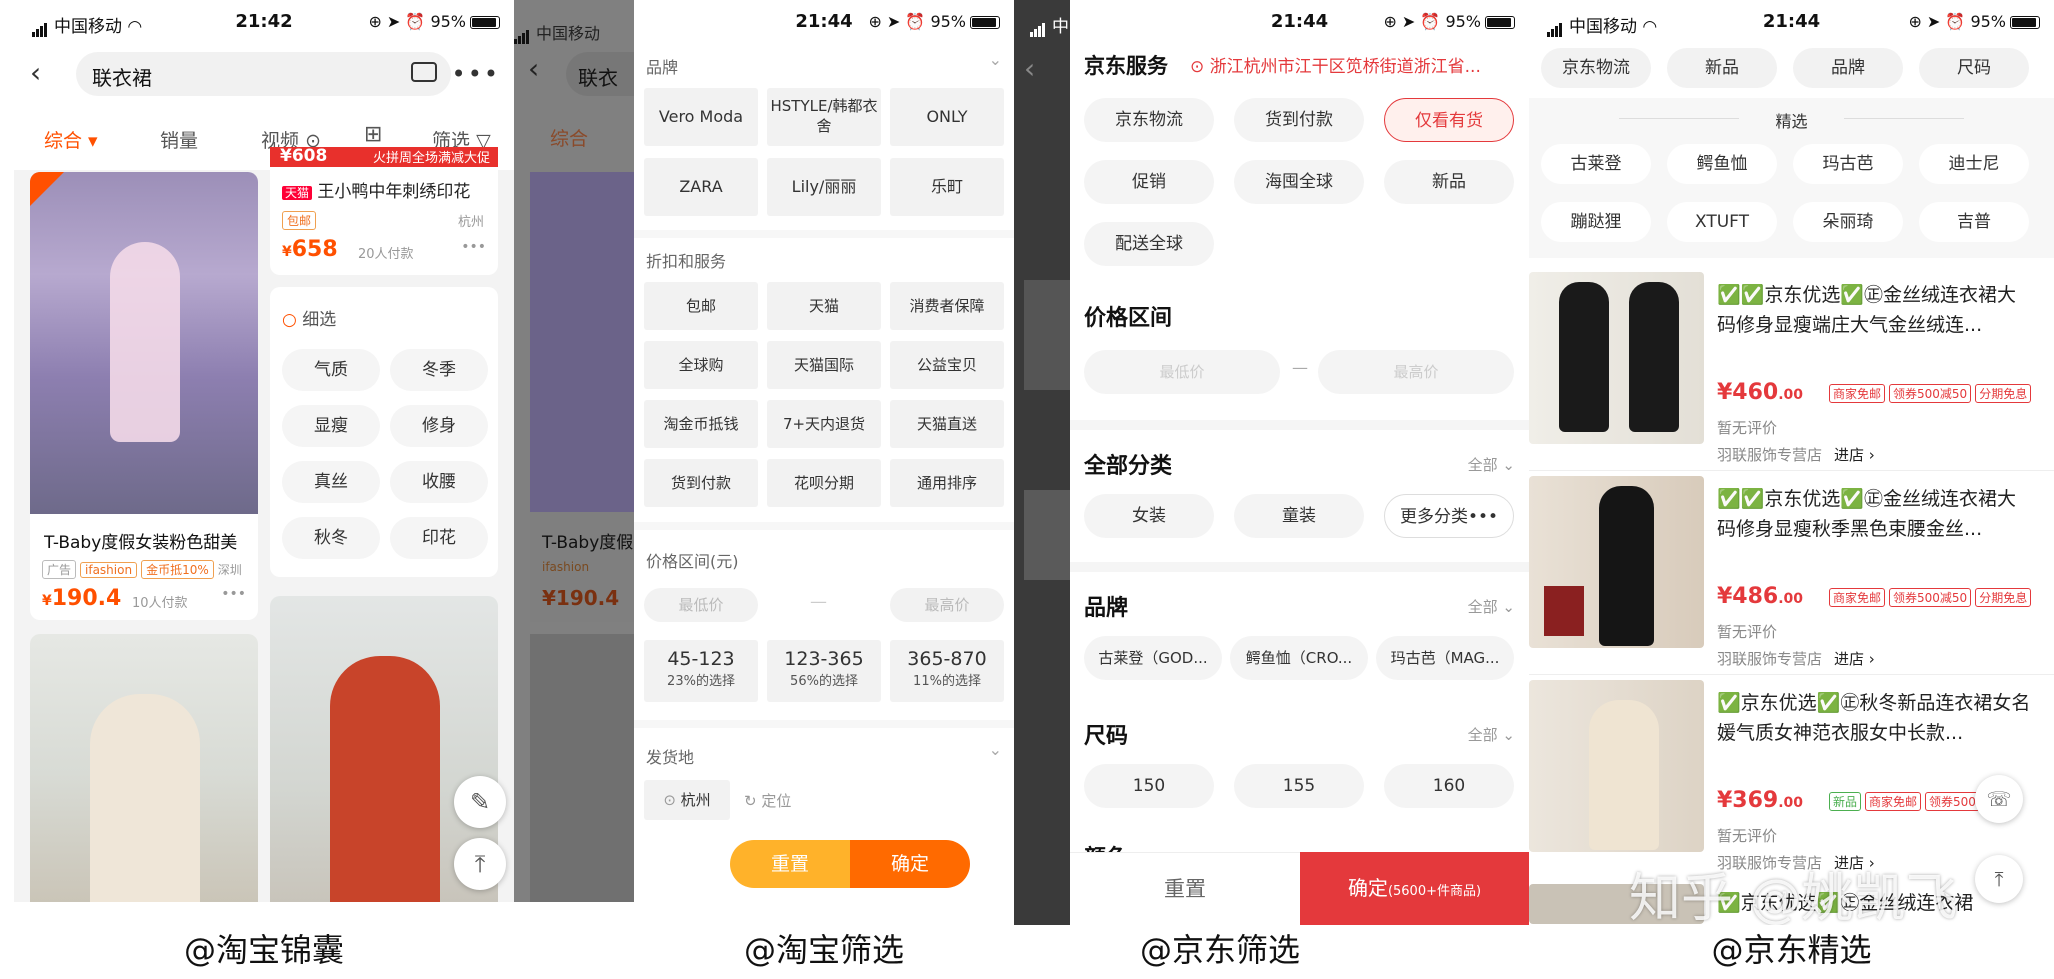  What do you see at coordinates (701, 306) in the screenshot?
I see `service-option: 包邮` at bounding box center [701, 306].